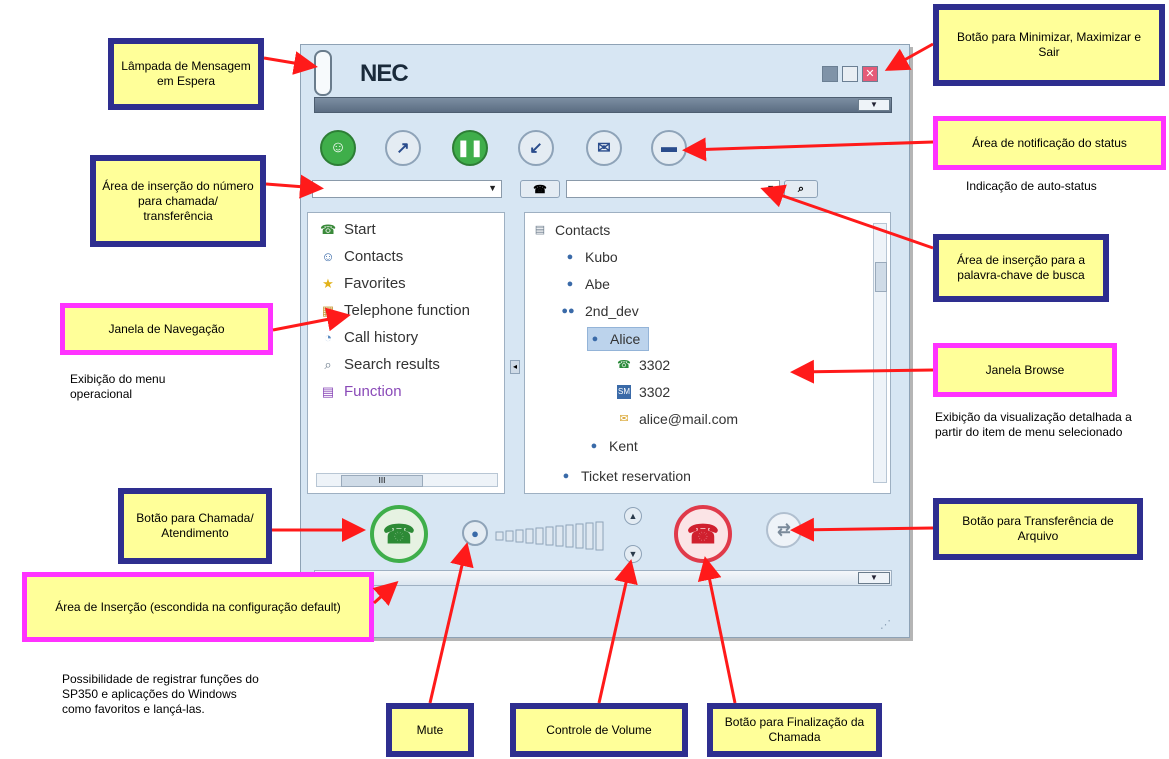 The height and width of the screenshot is (759, 1169). What do you see at coordinates (559, 532) in the screenshot?
I see `volume-level-bars` at bounding box center [559, 532].